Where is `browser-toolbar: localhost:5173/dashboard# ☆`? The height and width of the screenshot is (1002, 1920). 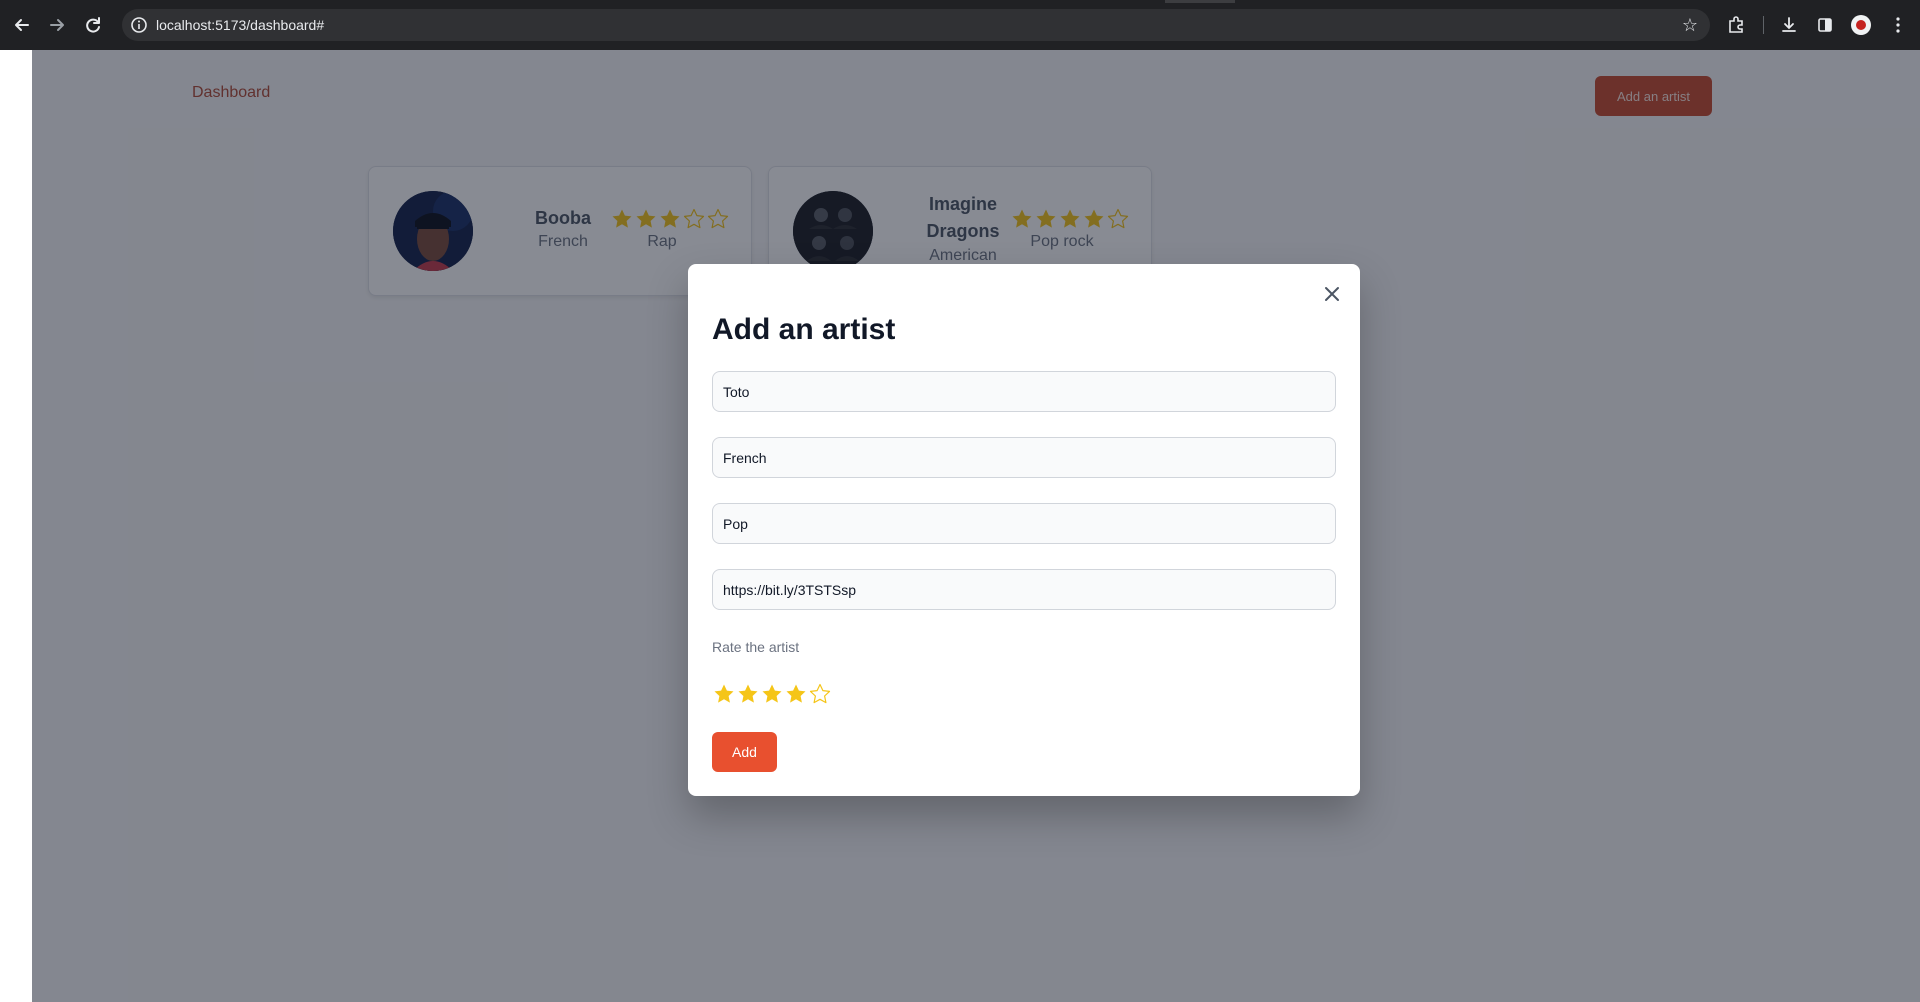
browser-toolbar: localhost:5173/dashboard# ☆ is located at coordinates (960, 25).